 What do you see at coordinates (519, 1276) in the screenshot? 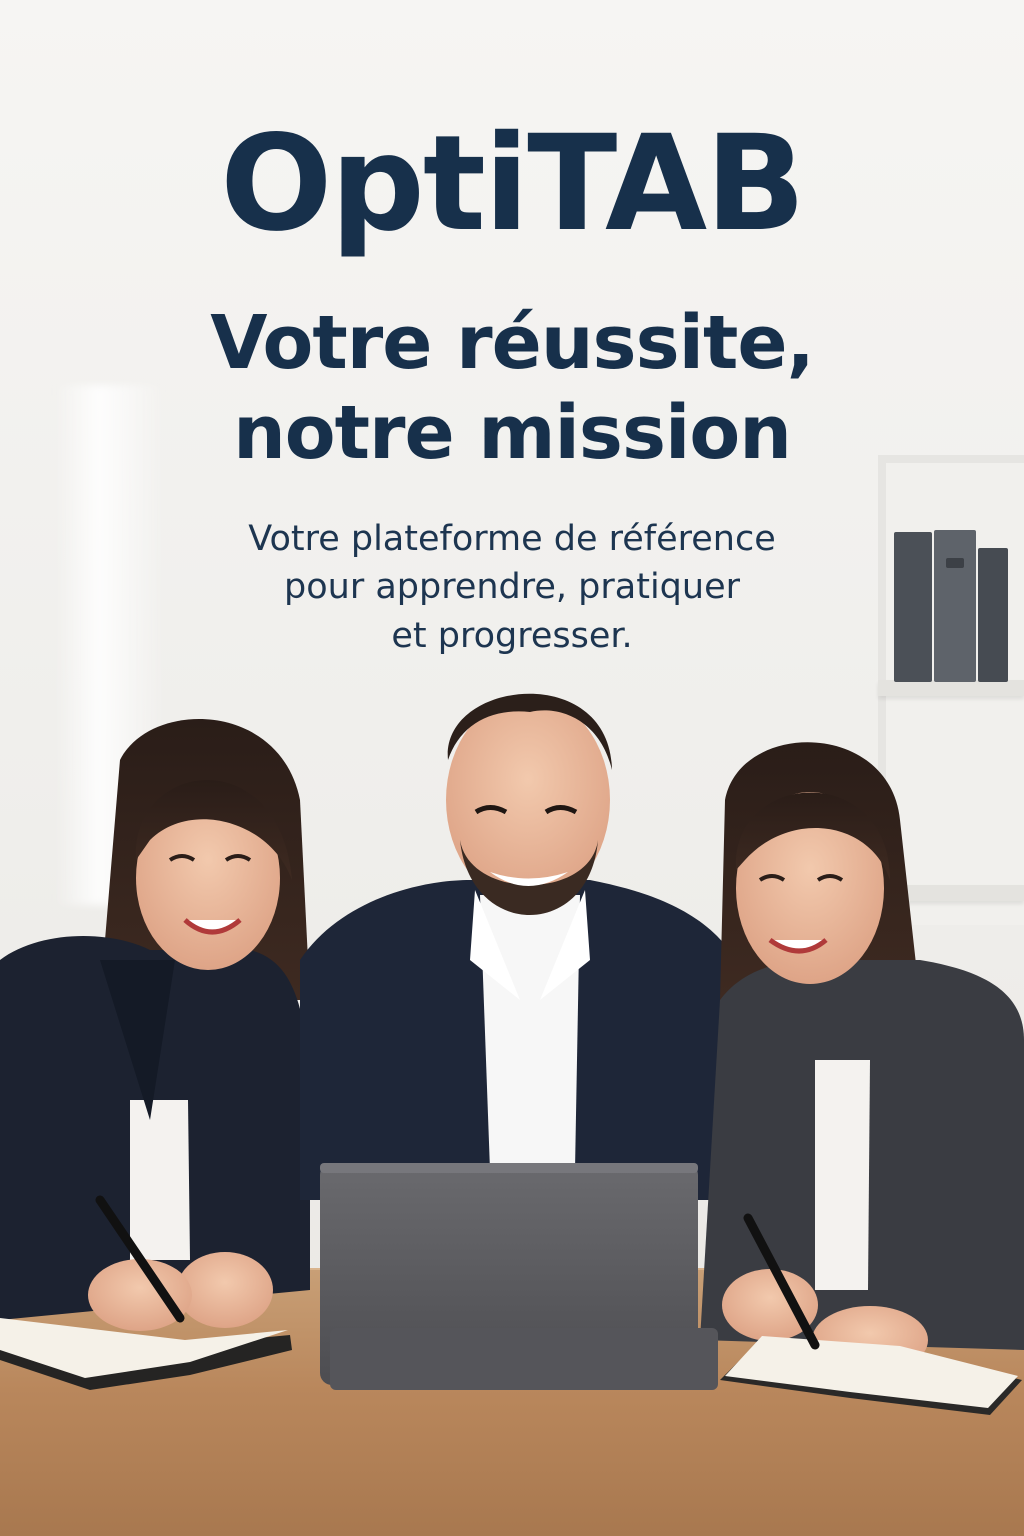
I see `laptop` at bounding box center [519, 1276].